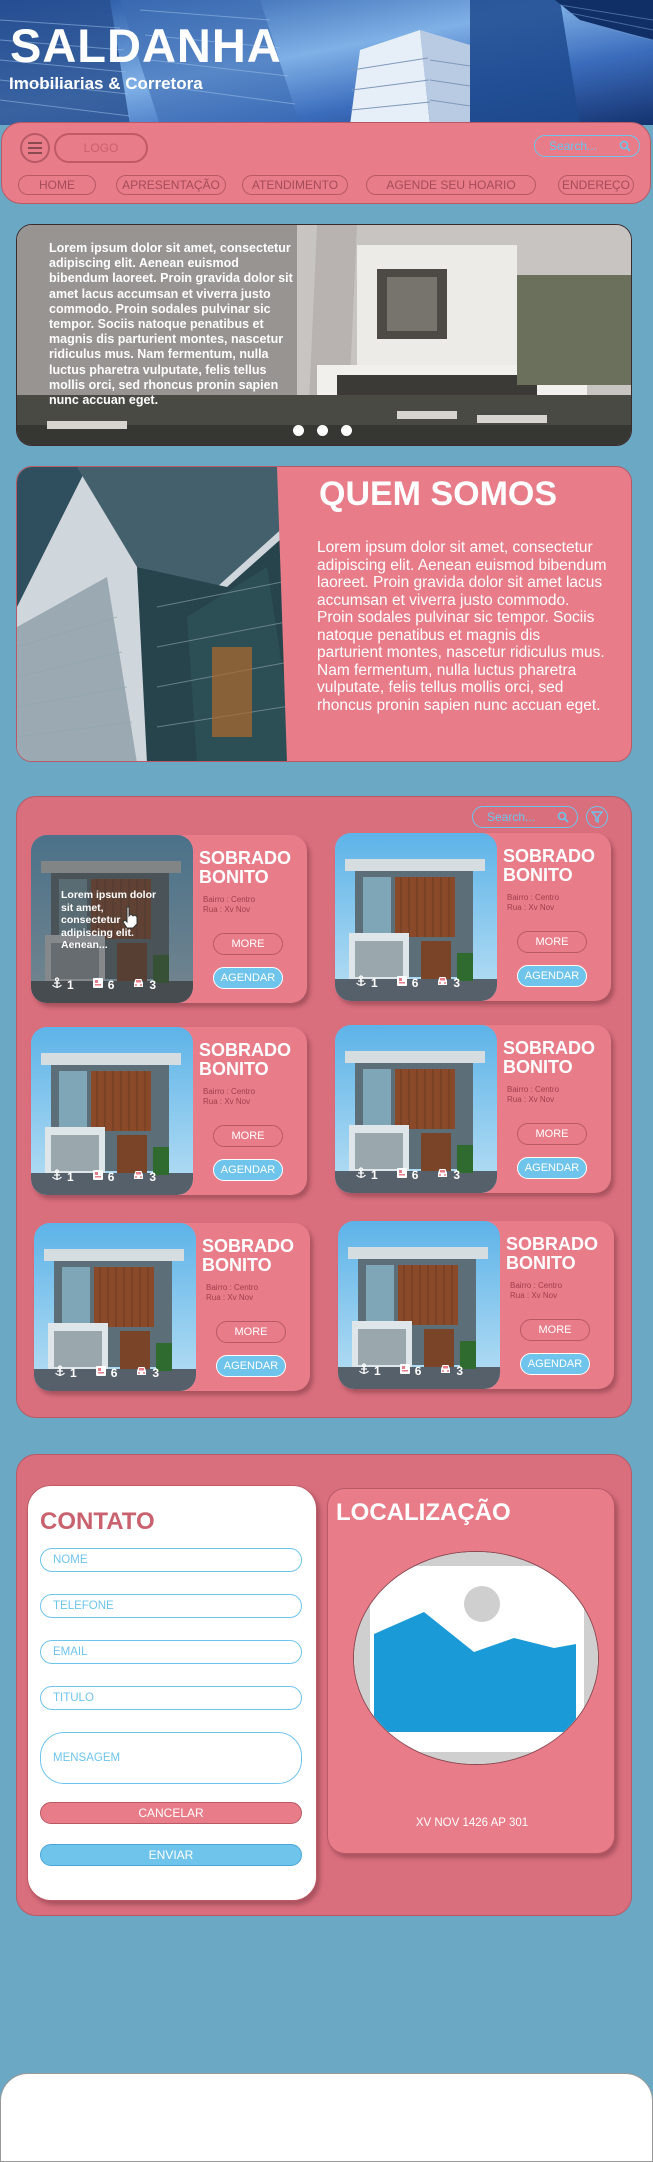 The height and width of the screenshot is (2162, 653). Describe the element at coordinates (171, 1698) in the screenshot. I see `titulo-field: TITULO` at that location.